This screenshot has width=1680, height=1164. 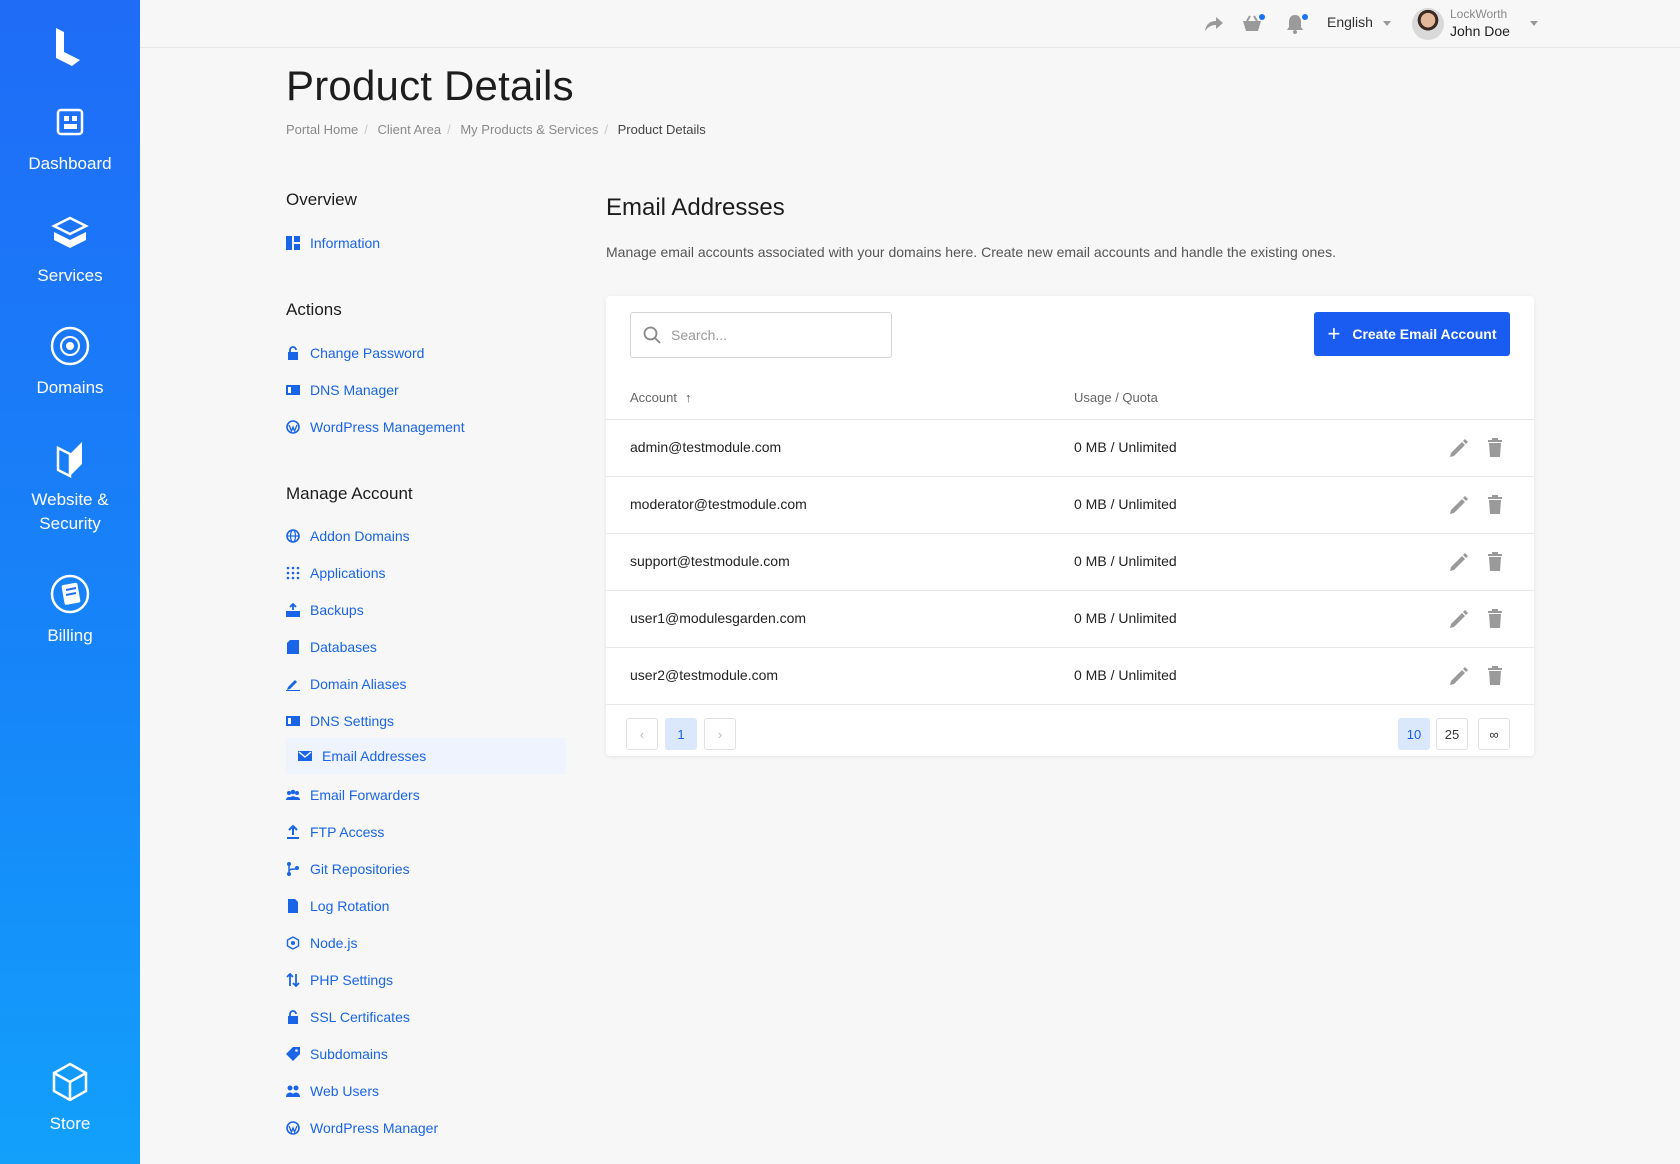 What do you see at coordinates (661, 129) in the screenshot?
I see `breadcrumb-current: Product Details` at bounding box center [661, 129].